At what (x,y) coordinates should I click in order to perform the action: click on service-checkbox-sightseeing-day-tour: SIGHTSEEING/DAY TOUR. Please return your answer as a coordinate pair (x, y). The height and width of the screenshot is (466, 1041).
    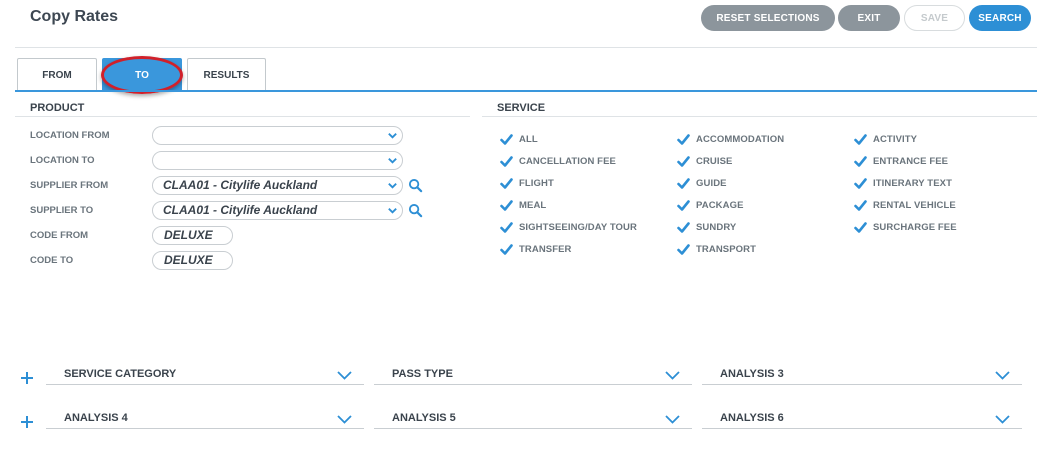
    Looking at the image, I should click on (568, 227).